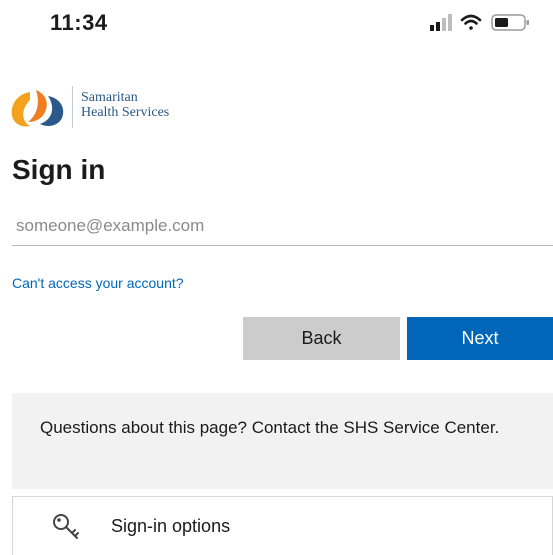 Image resolution: width=553 pixels, height=555 pixels. I want to click on signal-icon, so click(441, 22).